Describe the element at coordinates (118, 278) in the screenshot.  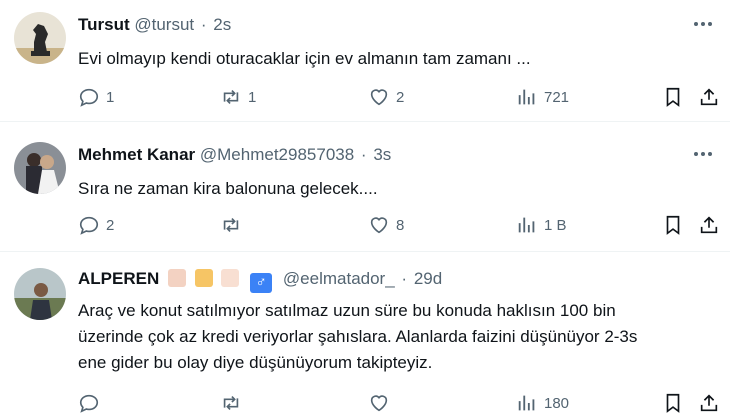
I see `display-name: ALPEREN` at that location.